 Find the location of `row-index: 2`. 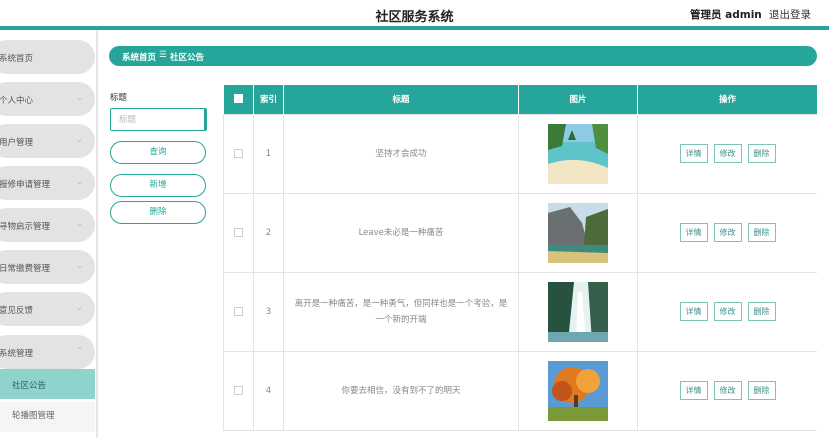

row-index: 2 is located at coordinates (268, 232).